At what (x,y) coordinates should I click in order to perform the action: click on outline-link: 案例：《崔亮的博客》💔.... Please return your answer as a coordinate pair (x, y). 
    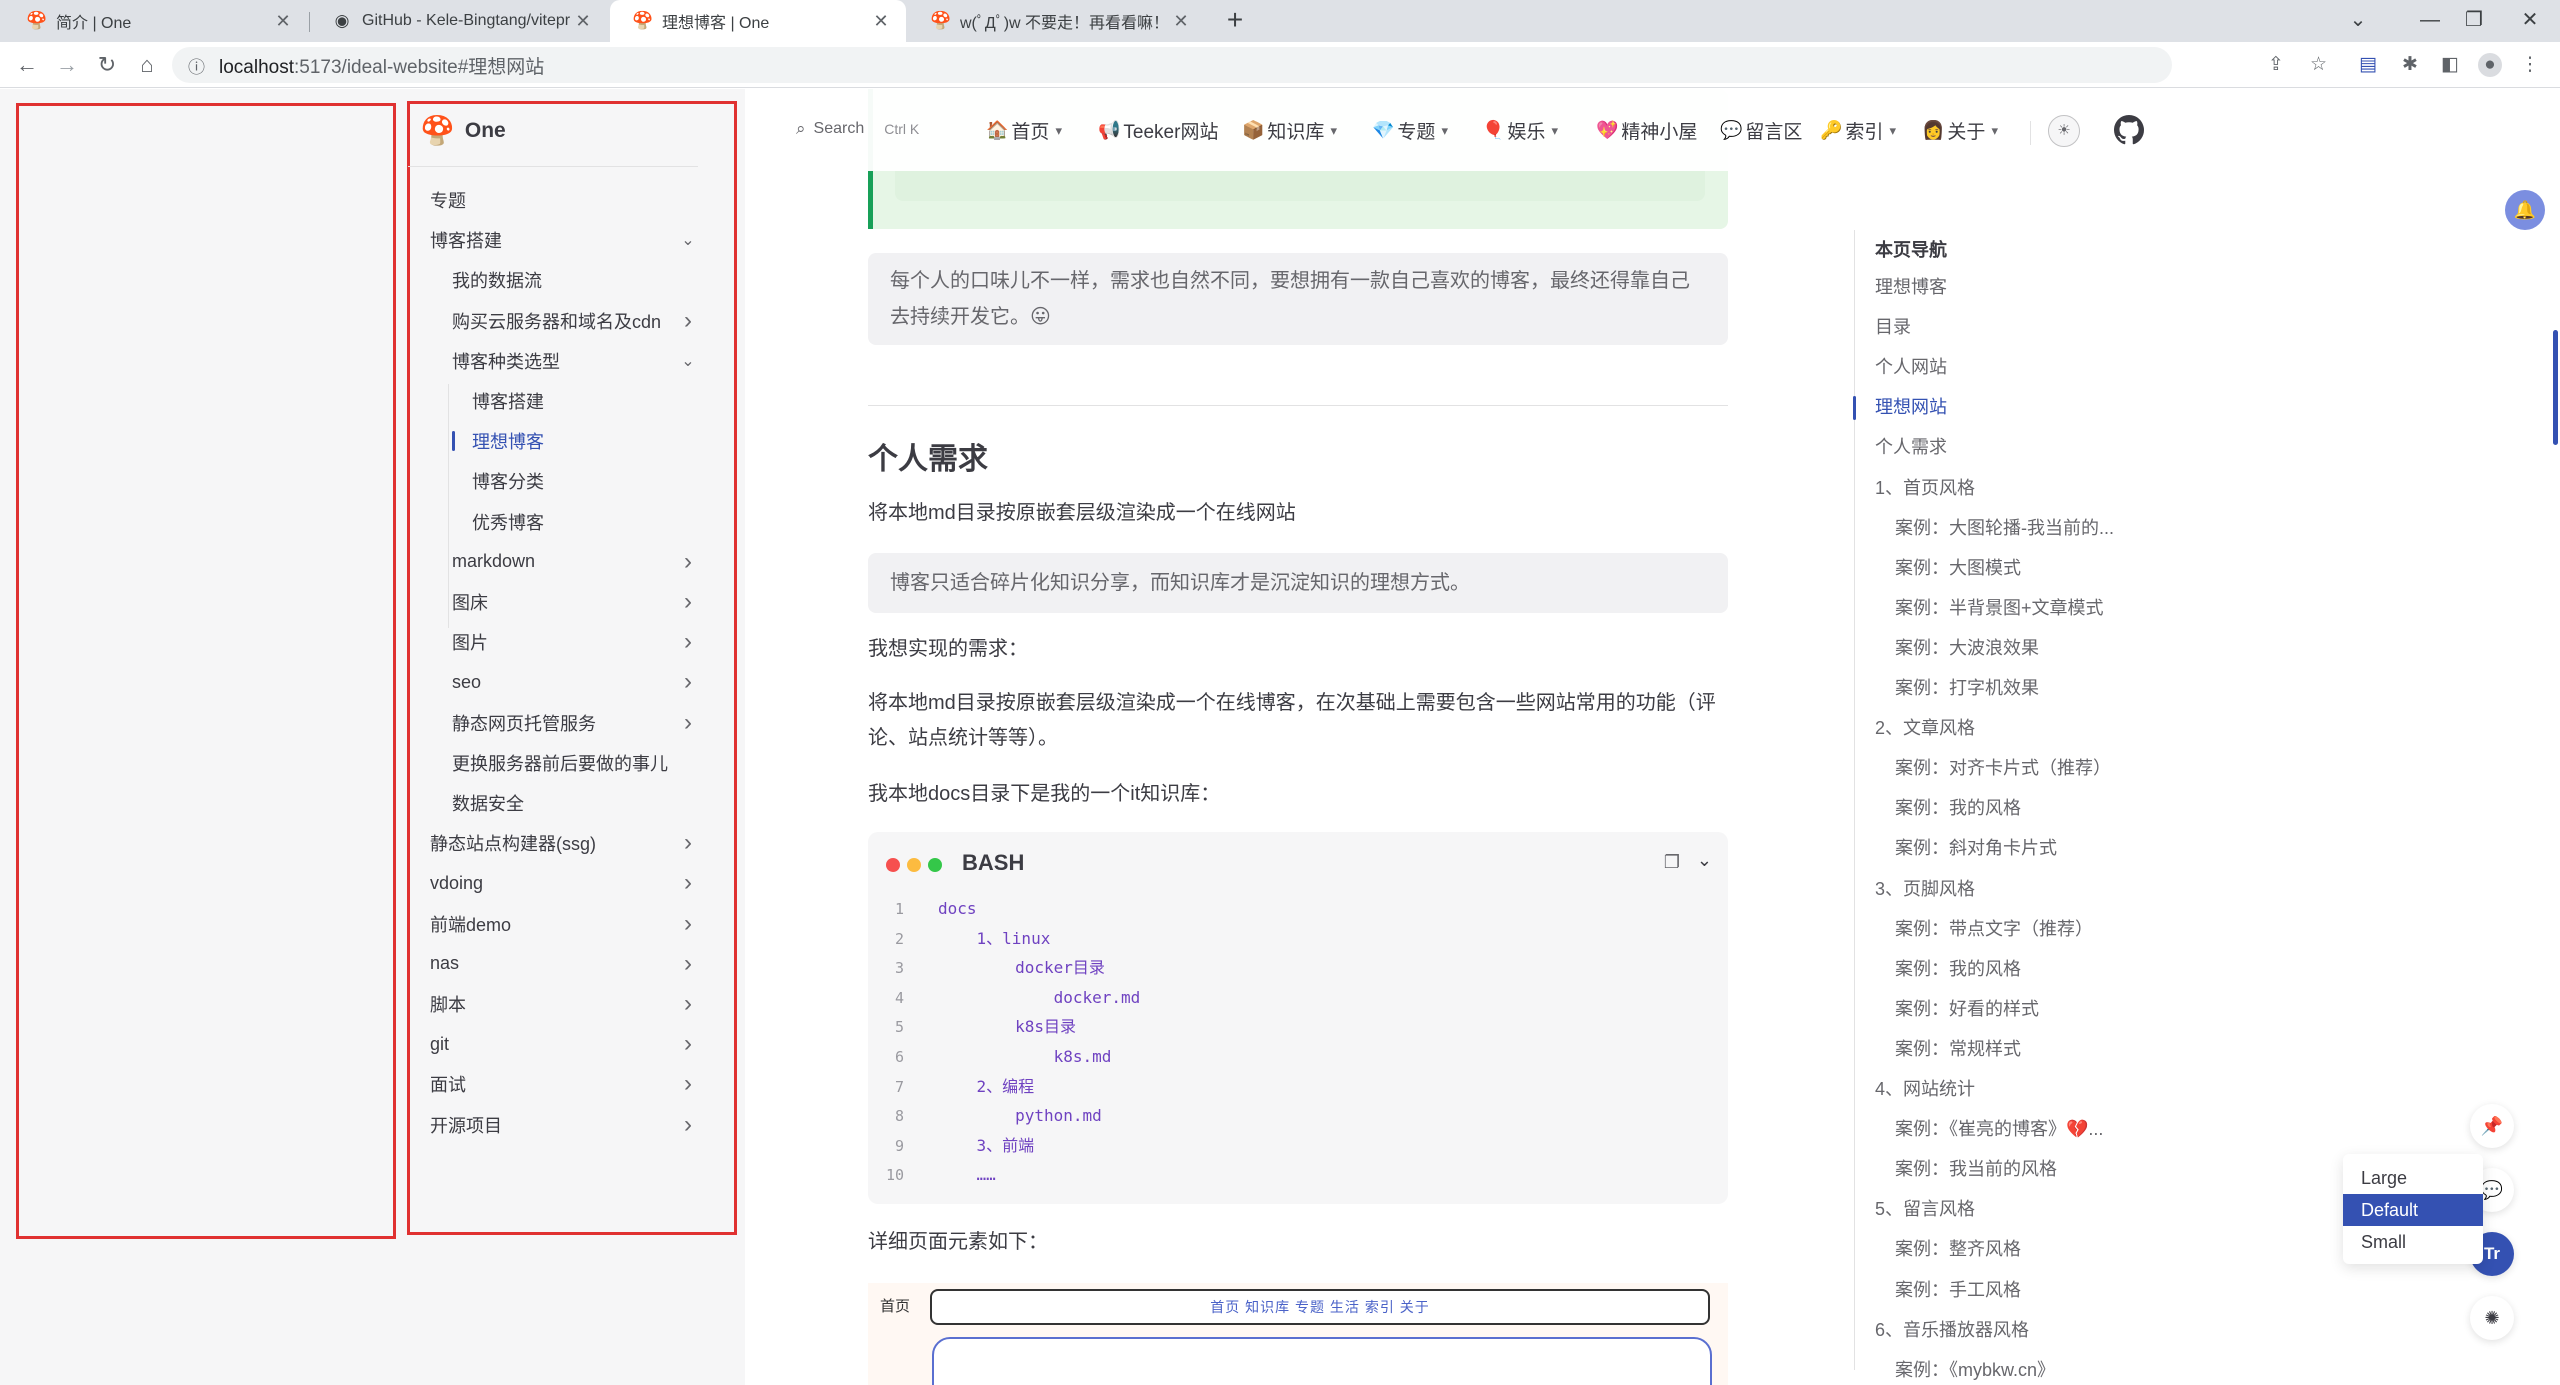
    Looking at the image, I should click on (1999, 1129).